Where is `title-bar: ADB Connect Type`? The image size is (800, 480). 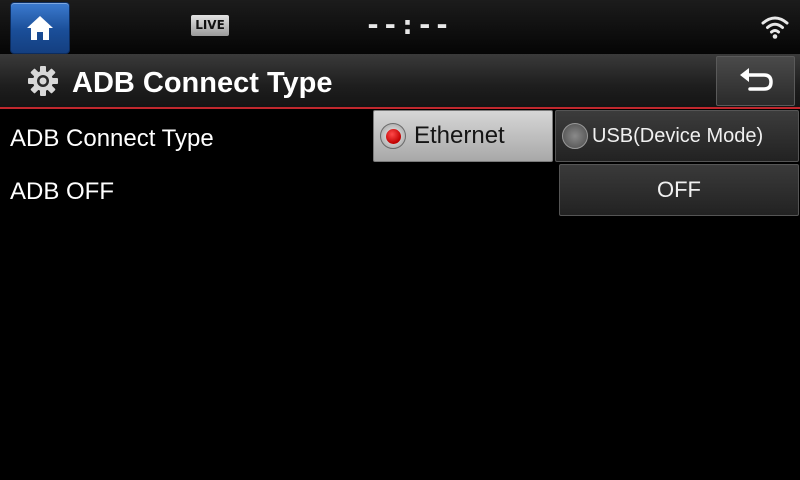 title-bar: ADB Connect Type is located at coordinates (400, 81).